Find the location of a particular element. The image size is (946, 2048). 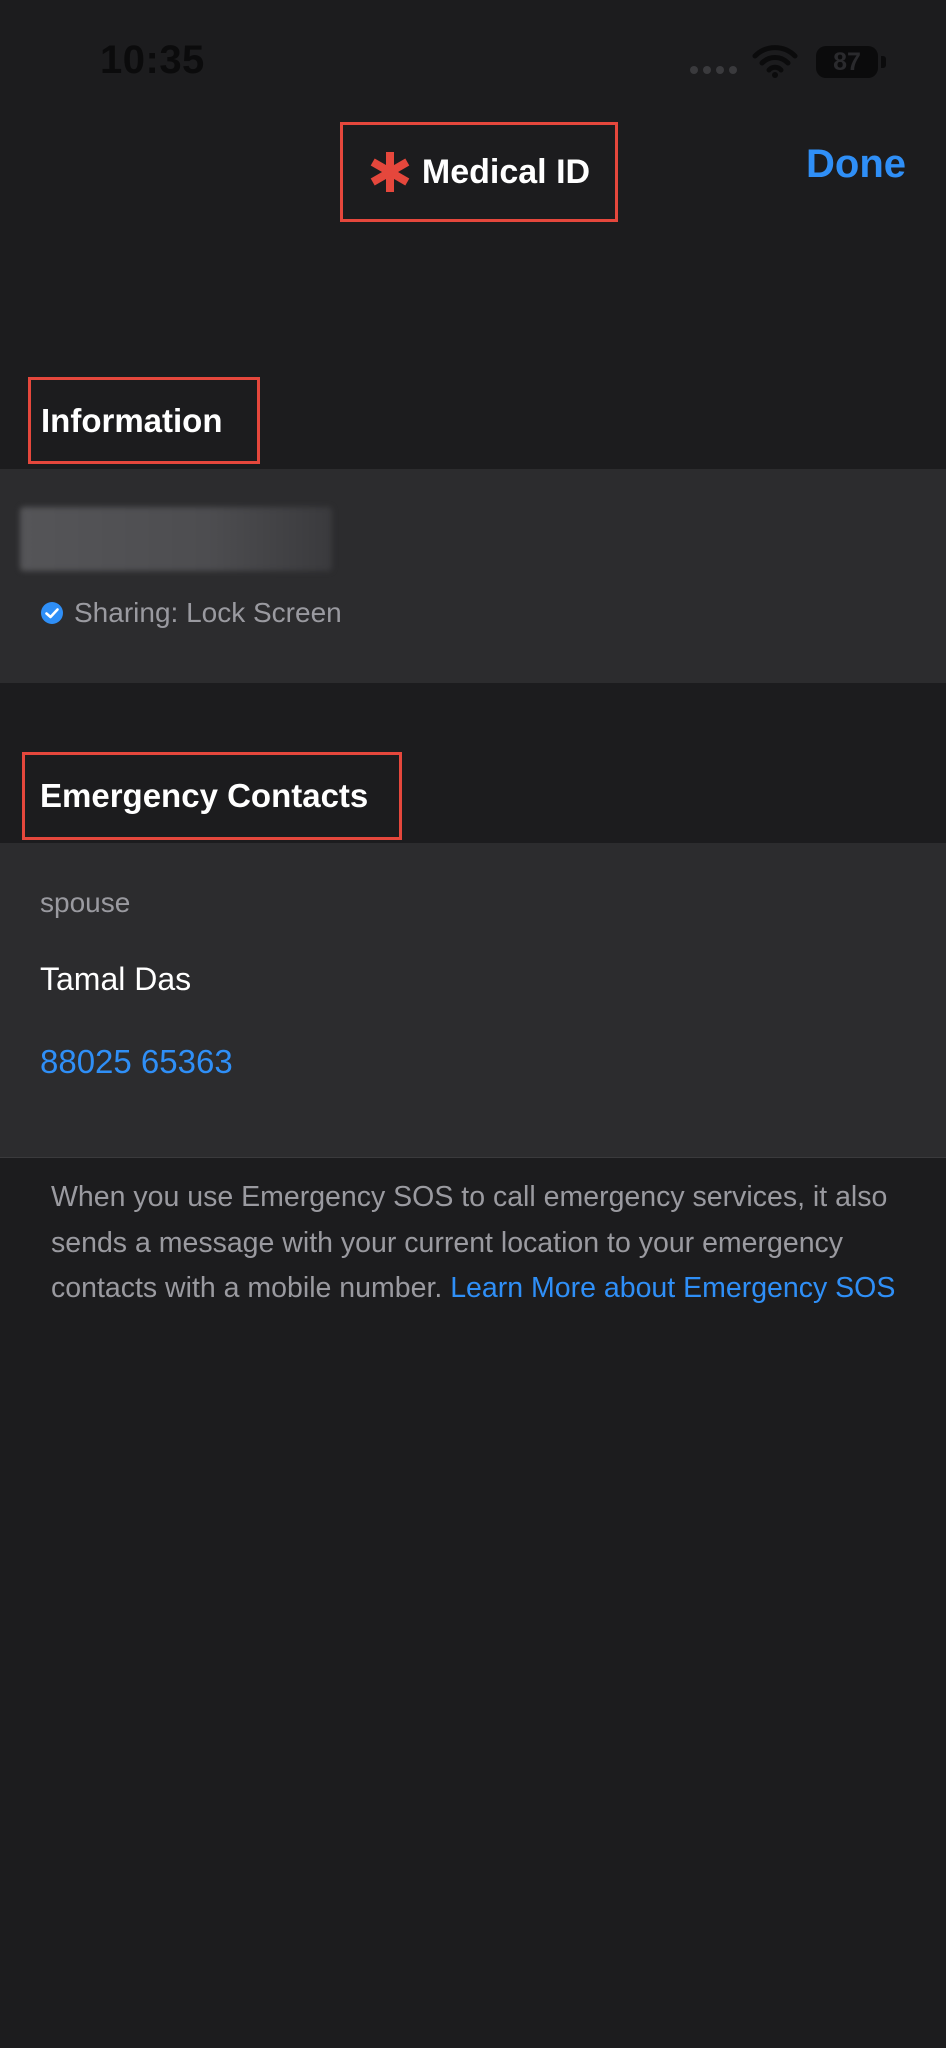

divider is located at coordinates (473, 1157).